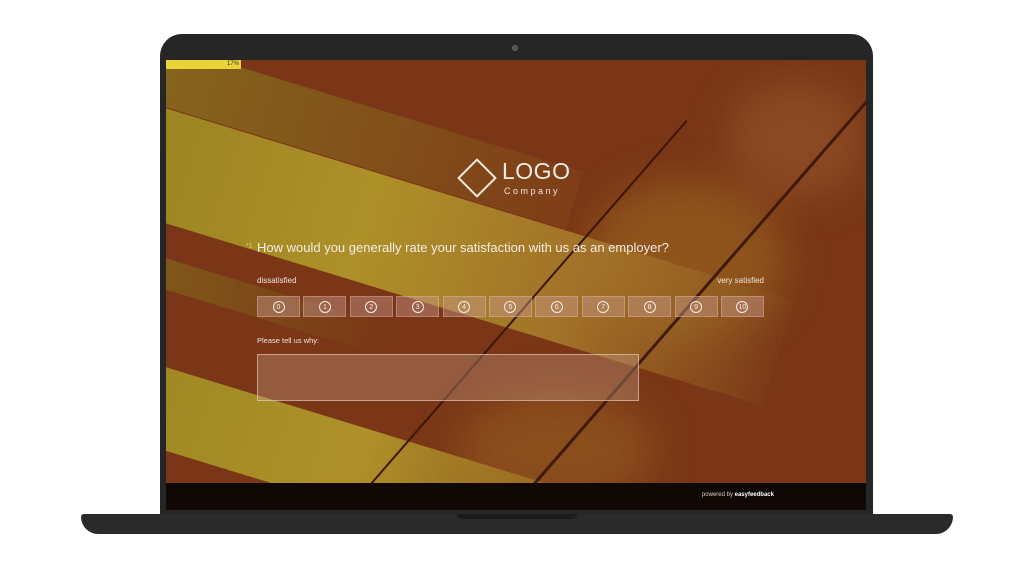 This screenshot has height=576, width=1024. Describe the element at coordinates (536, 171) in the screenshot. I see `logo-text: LOGO` at that location.